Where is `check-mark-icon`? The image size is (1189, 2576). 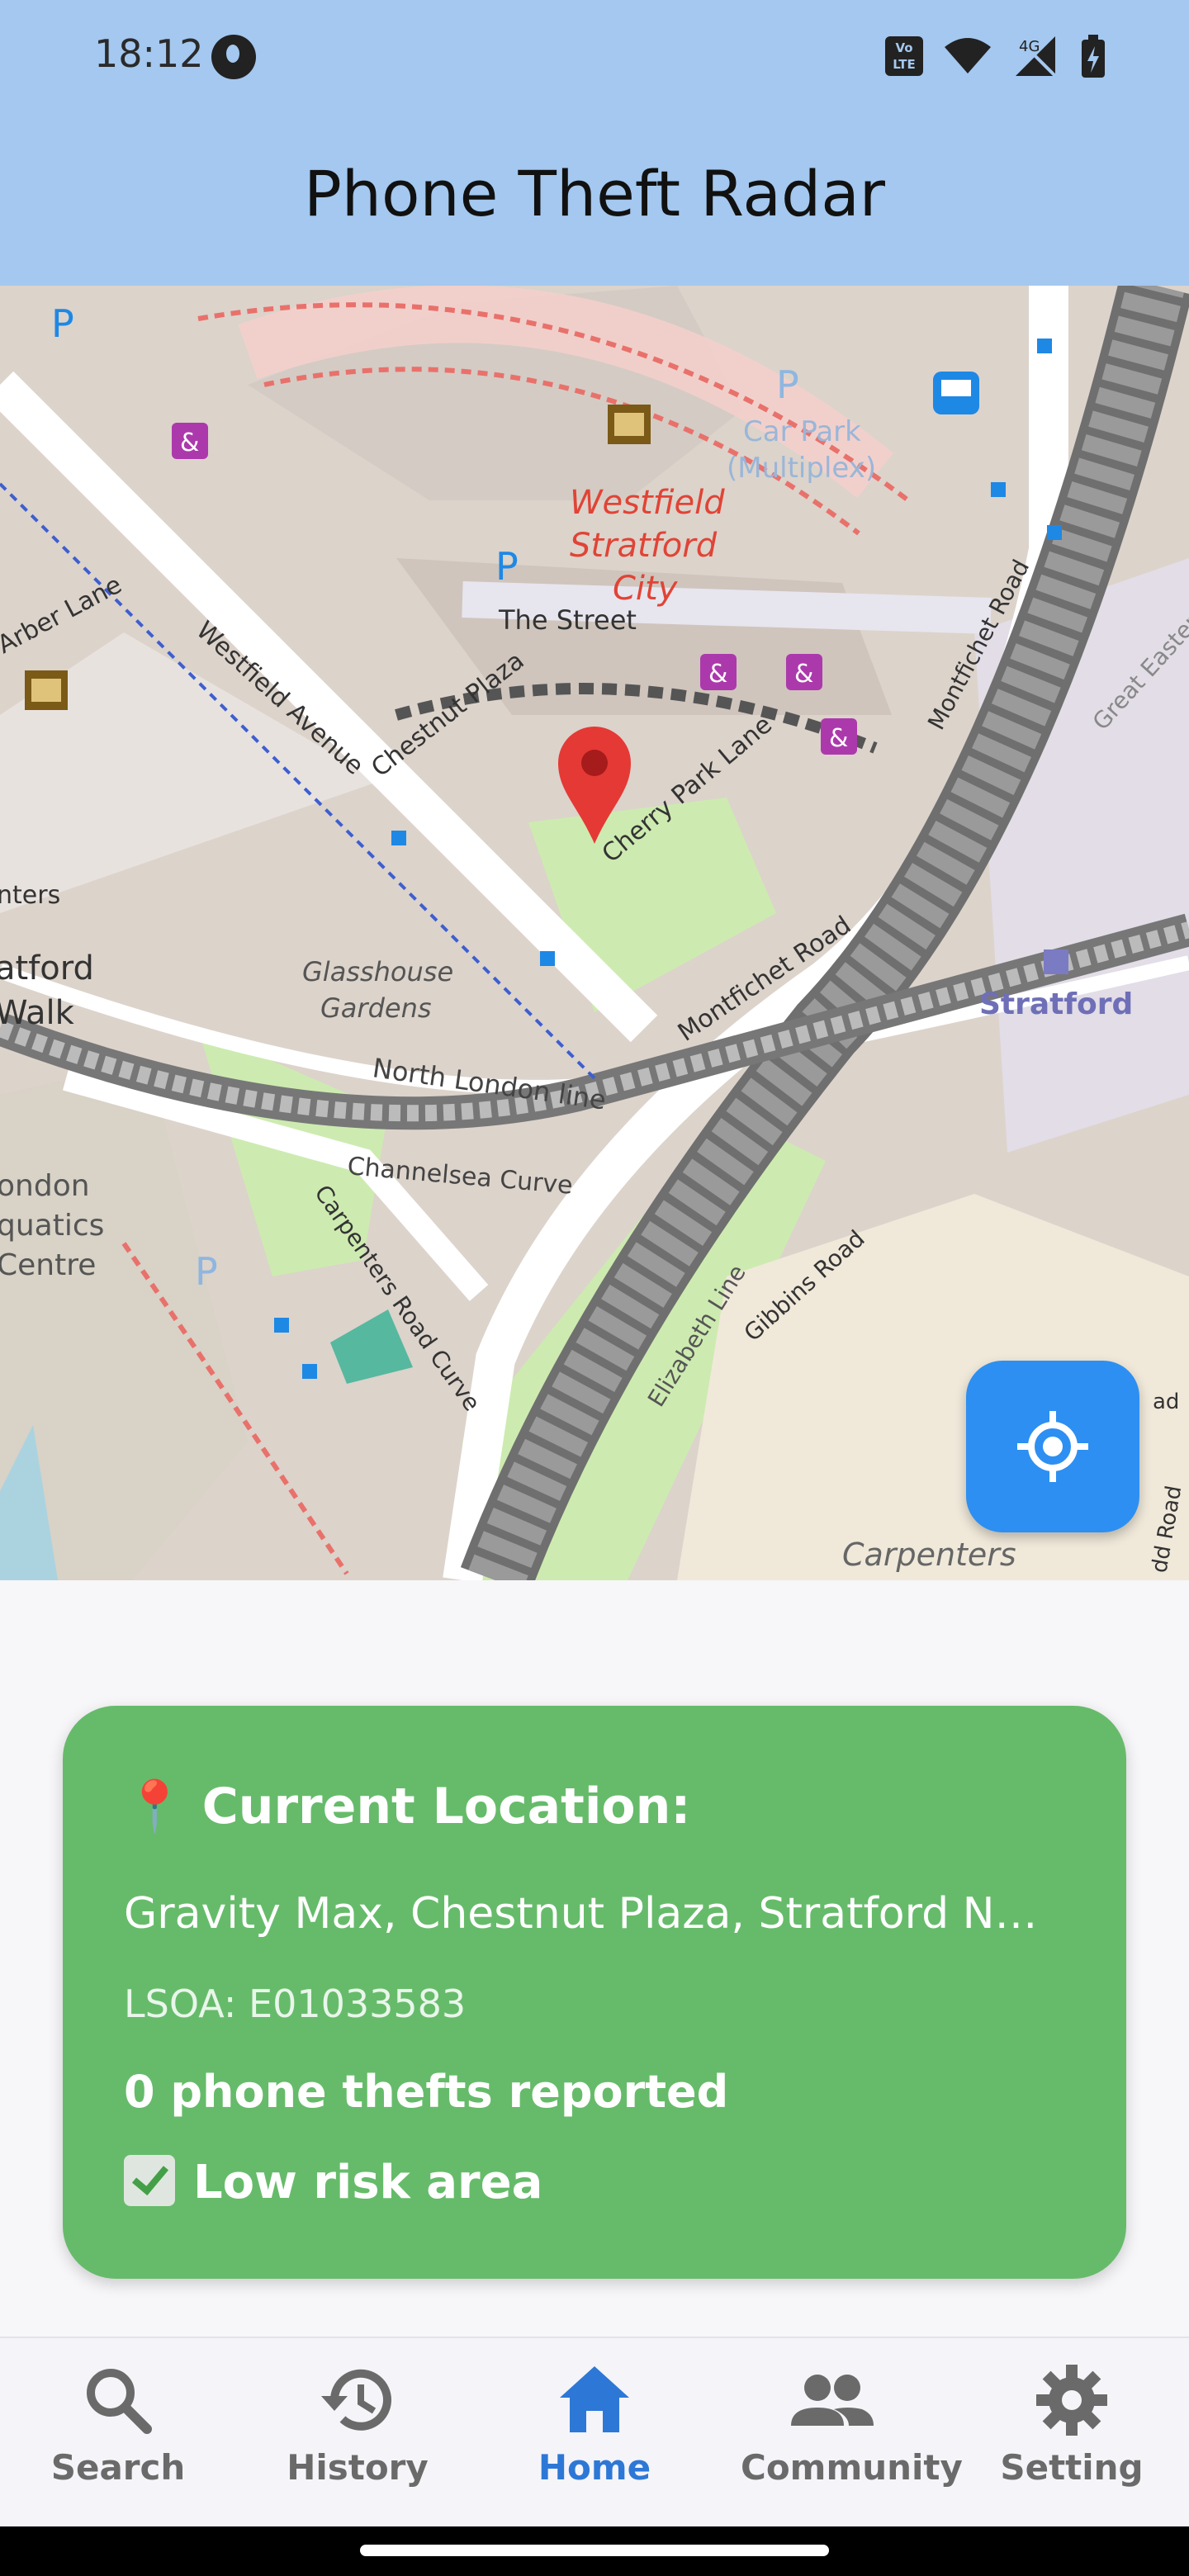
check-mark-icon is located at coordinates (149, 2180).